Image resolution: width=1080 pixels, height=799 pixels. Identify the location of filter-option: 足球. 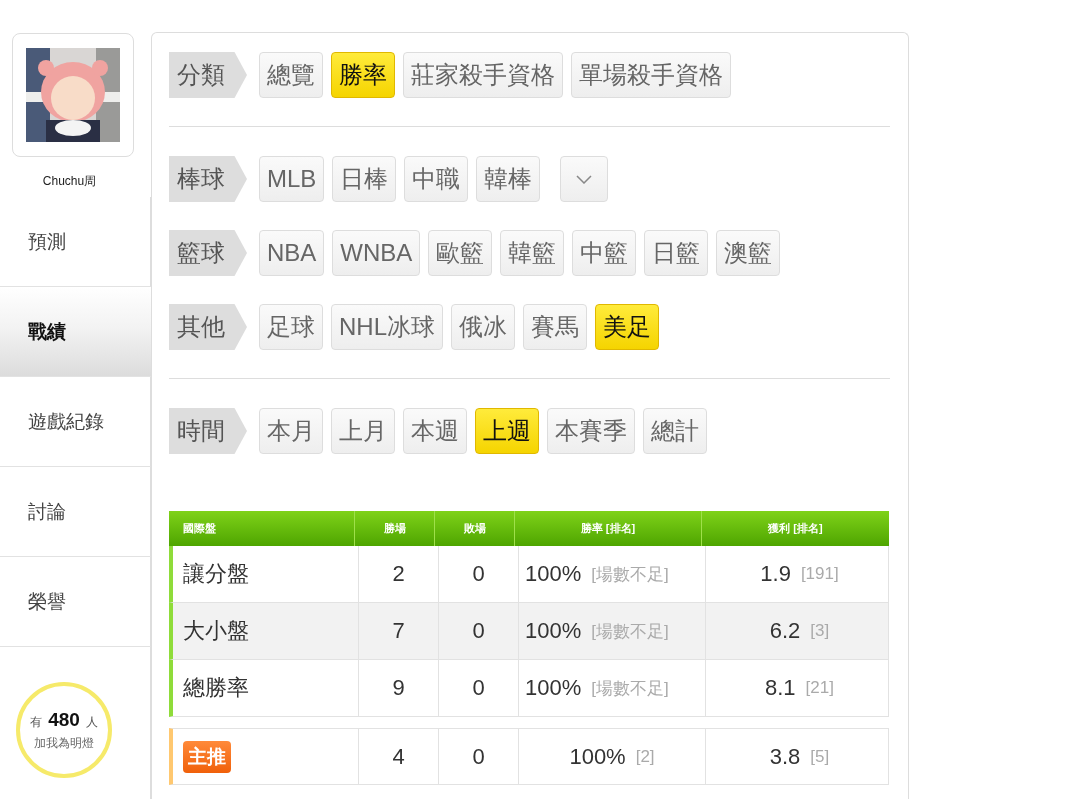
(291, 327).